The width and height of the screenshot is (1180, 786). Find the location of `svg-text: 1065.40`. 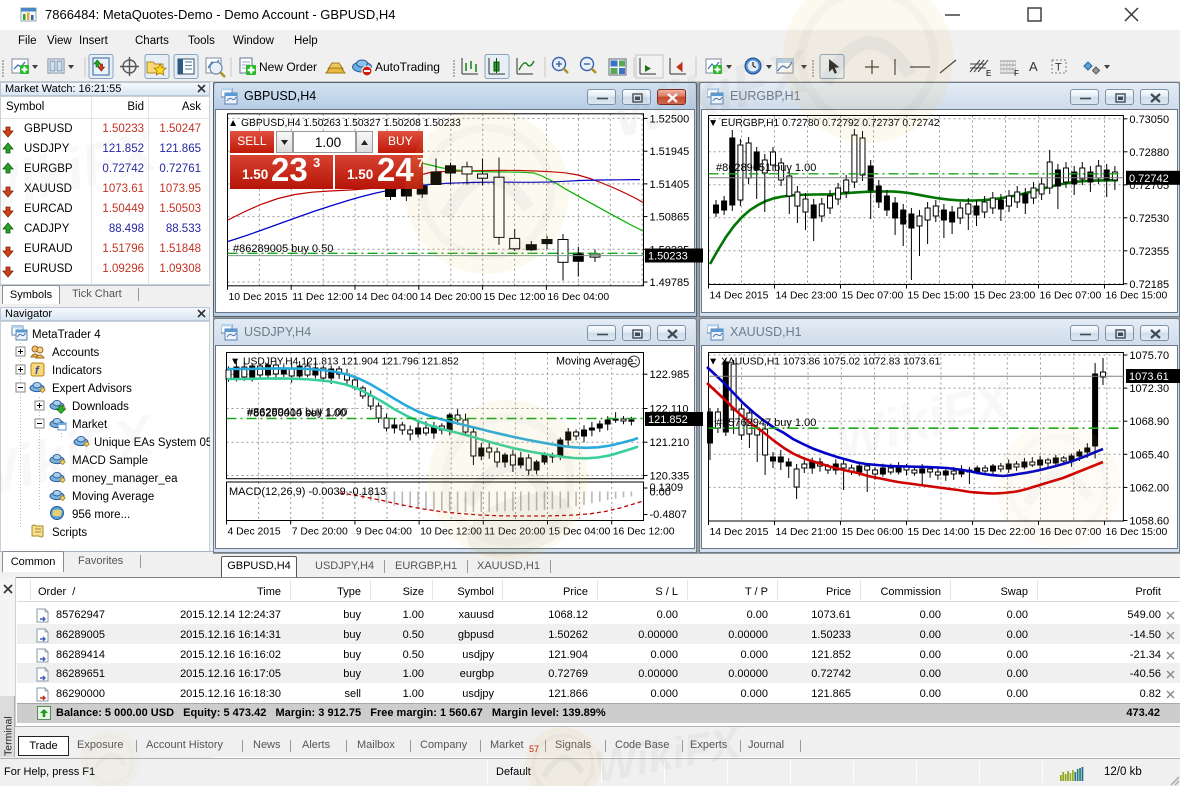

svg-text: 1065.40 is located at coordinates (1149, 455).